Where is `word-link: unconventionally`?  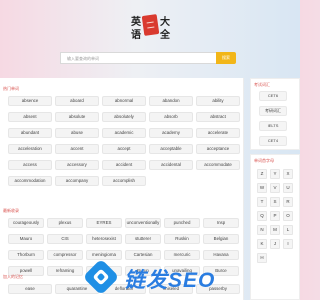 word-link: unconventionally is located at coordinates (143, 223).